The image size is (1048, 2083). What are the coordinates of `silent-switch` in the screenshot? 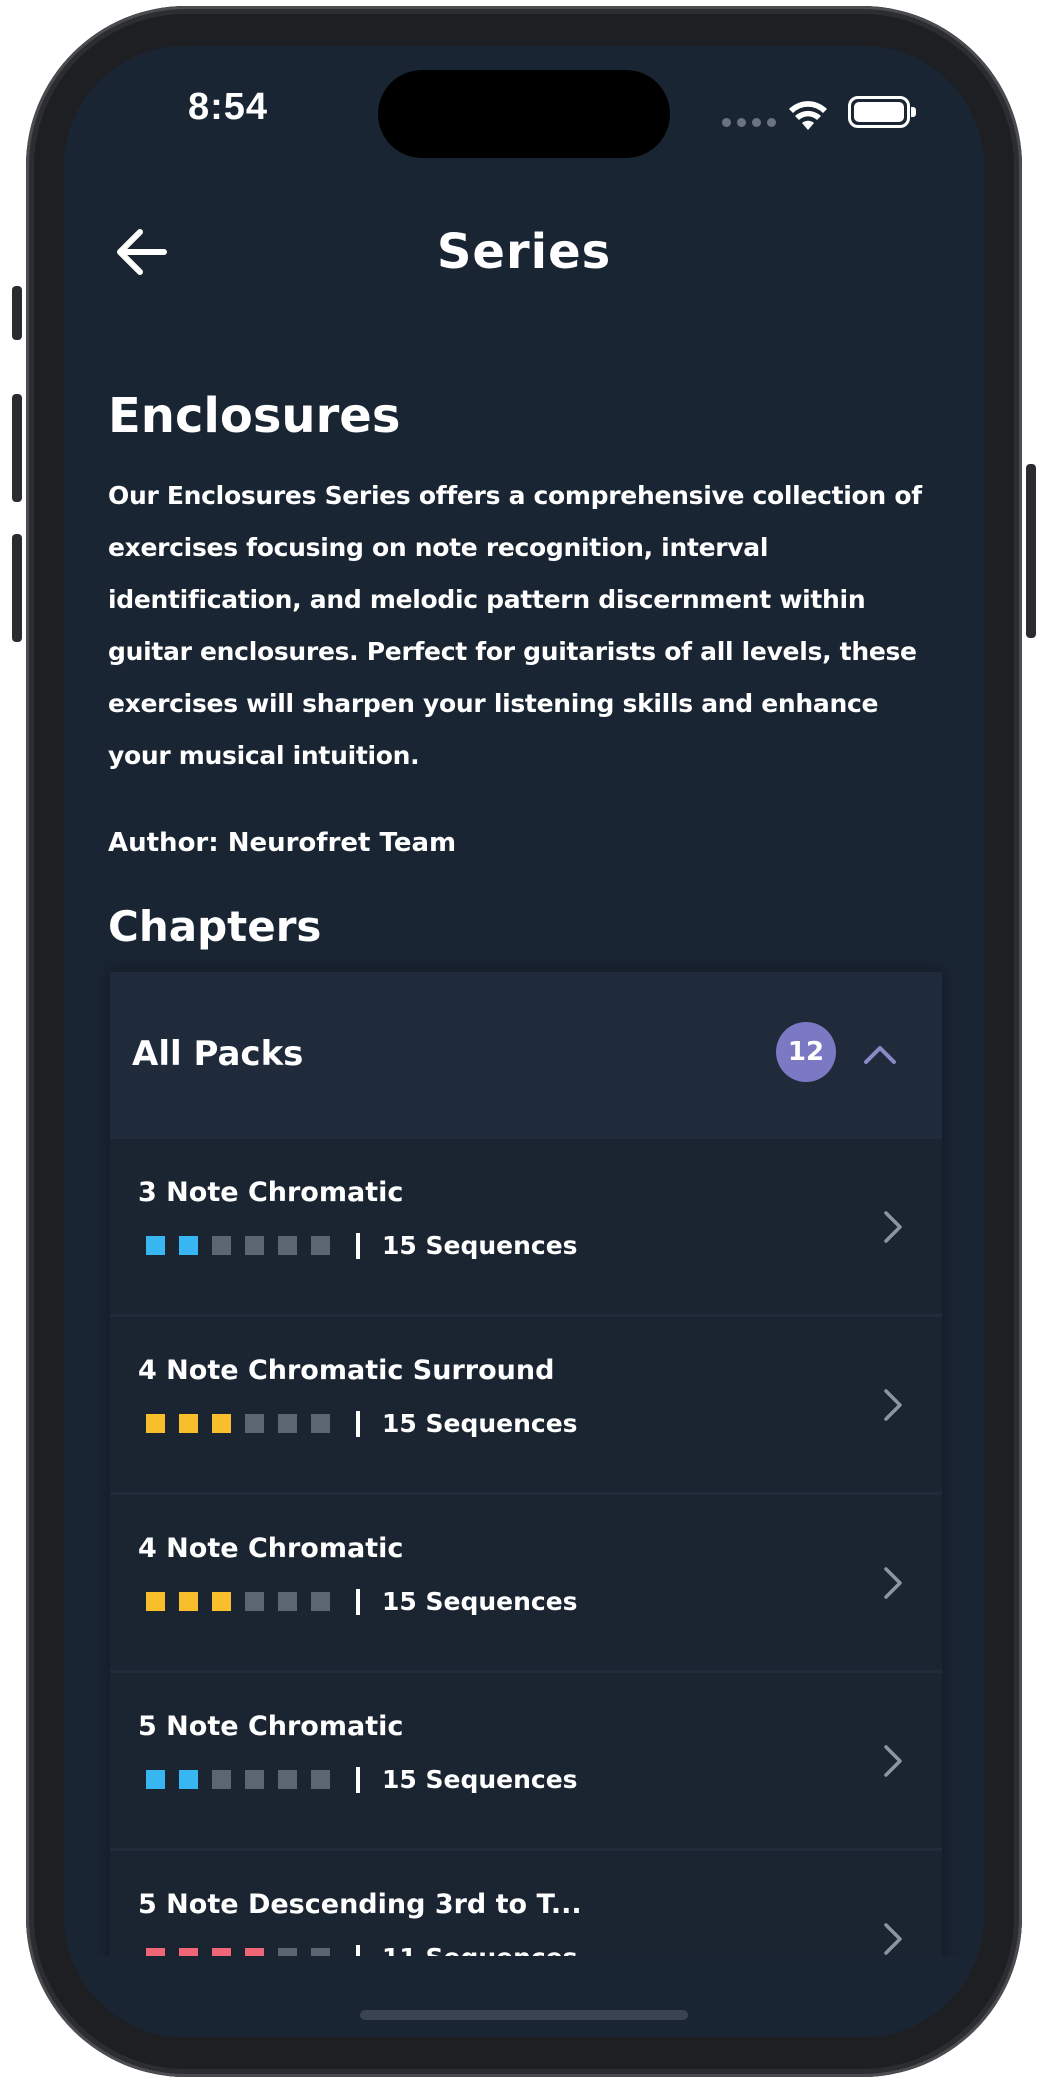 It's located at (17, 313).